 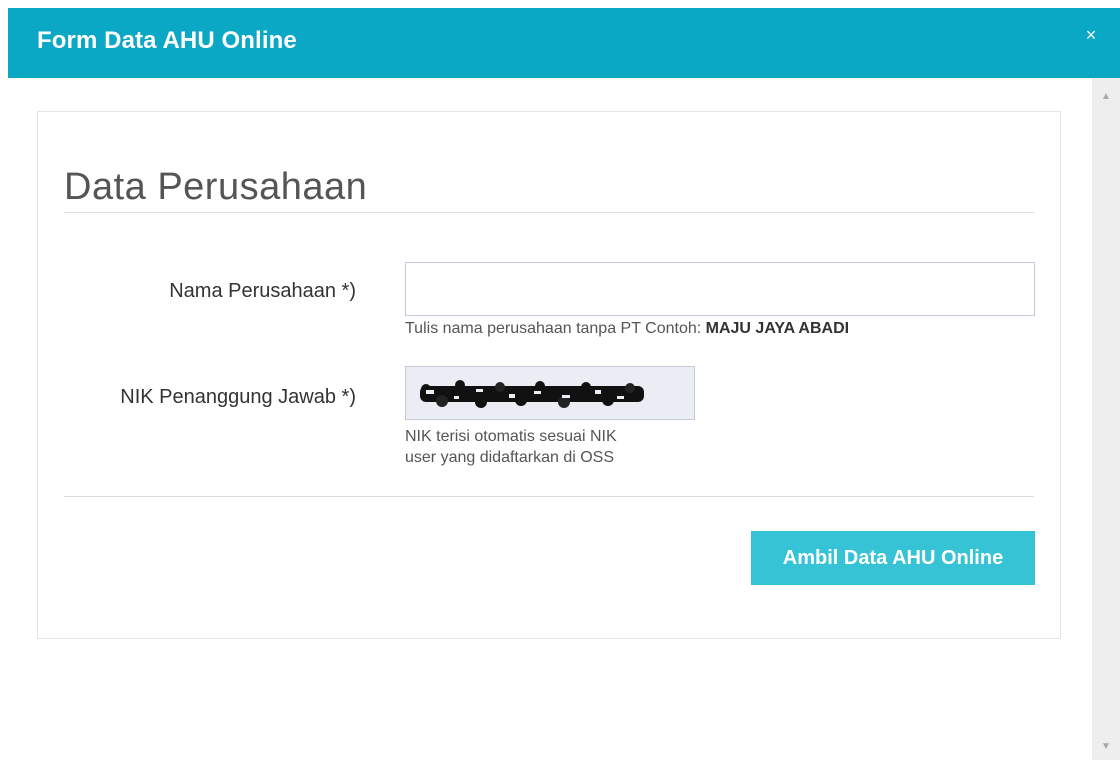 What do you see at coordinates (510, 457) in the screenshot?
I see `nik-help-line-2: user yang didaftarkan di OSS` at bounding box center [510, 457].